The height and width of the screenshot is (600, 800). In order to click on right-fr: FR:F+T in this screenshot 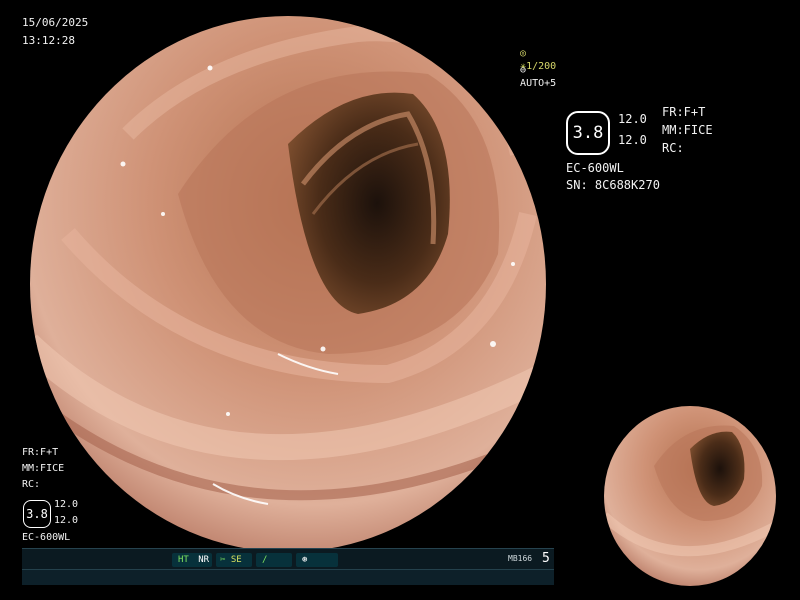, I will do `click(684, 112)`.